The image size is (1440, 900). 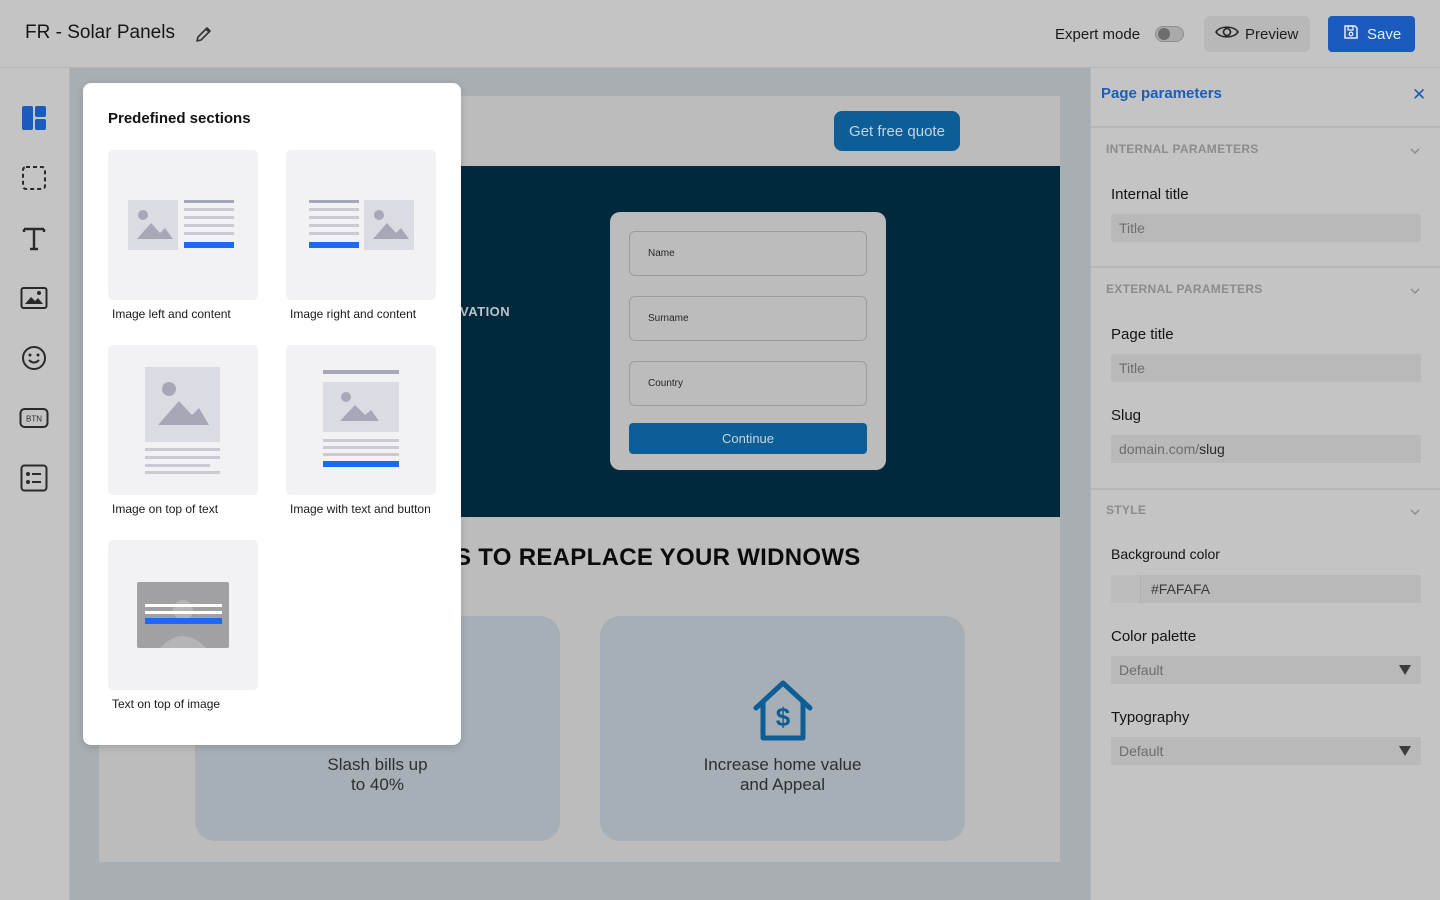 I want to click on preview-label: Preview, so click(x=1272, y=34).